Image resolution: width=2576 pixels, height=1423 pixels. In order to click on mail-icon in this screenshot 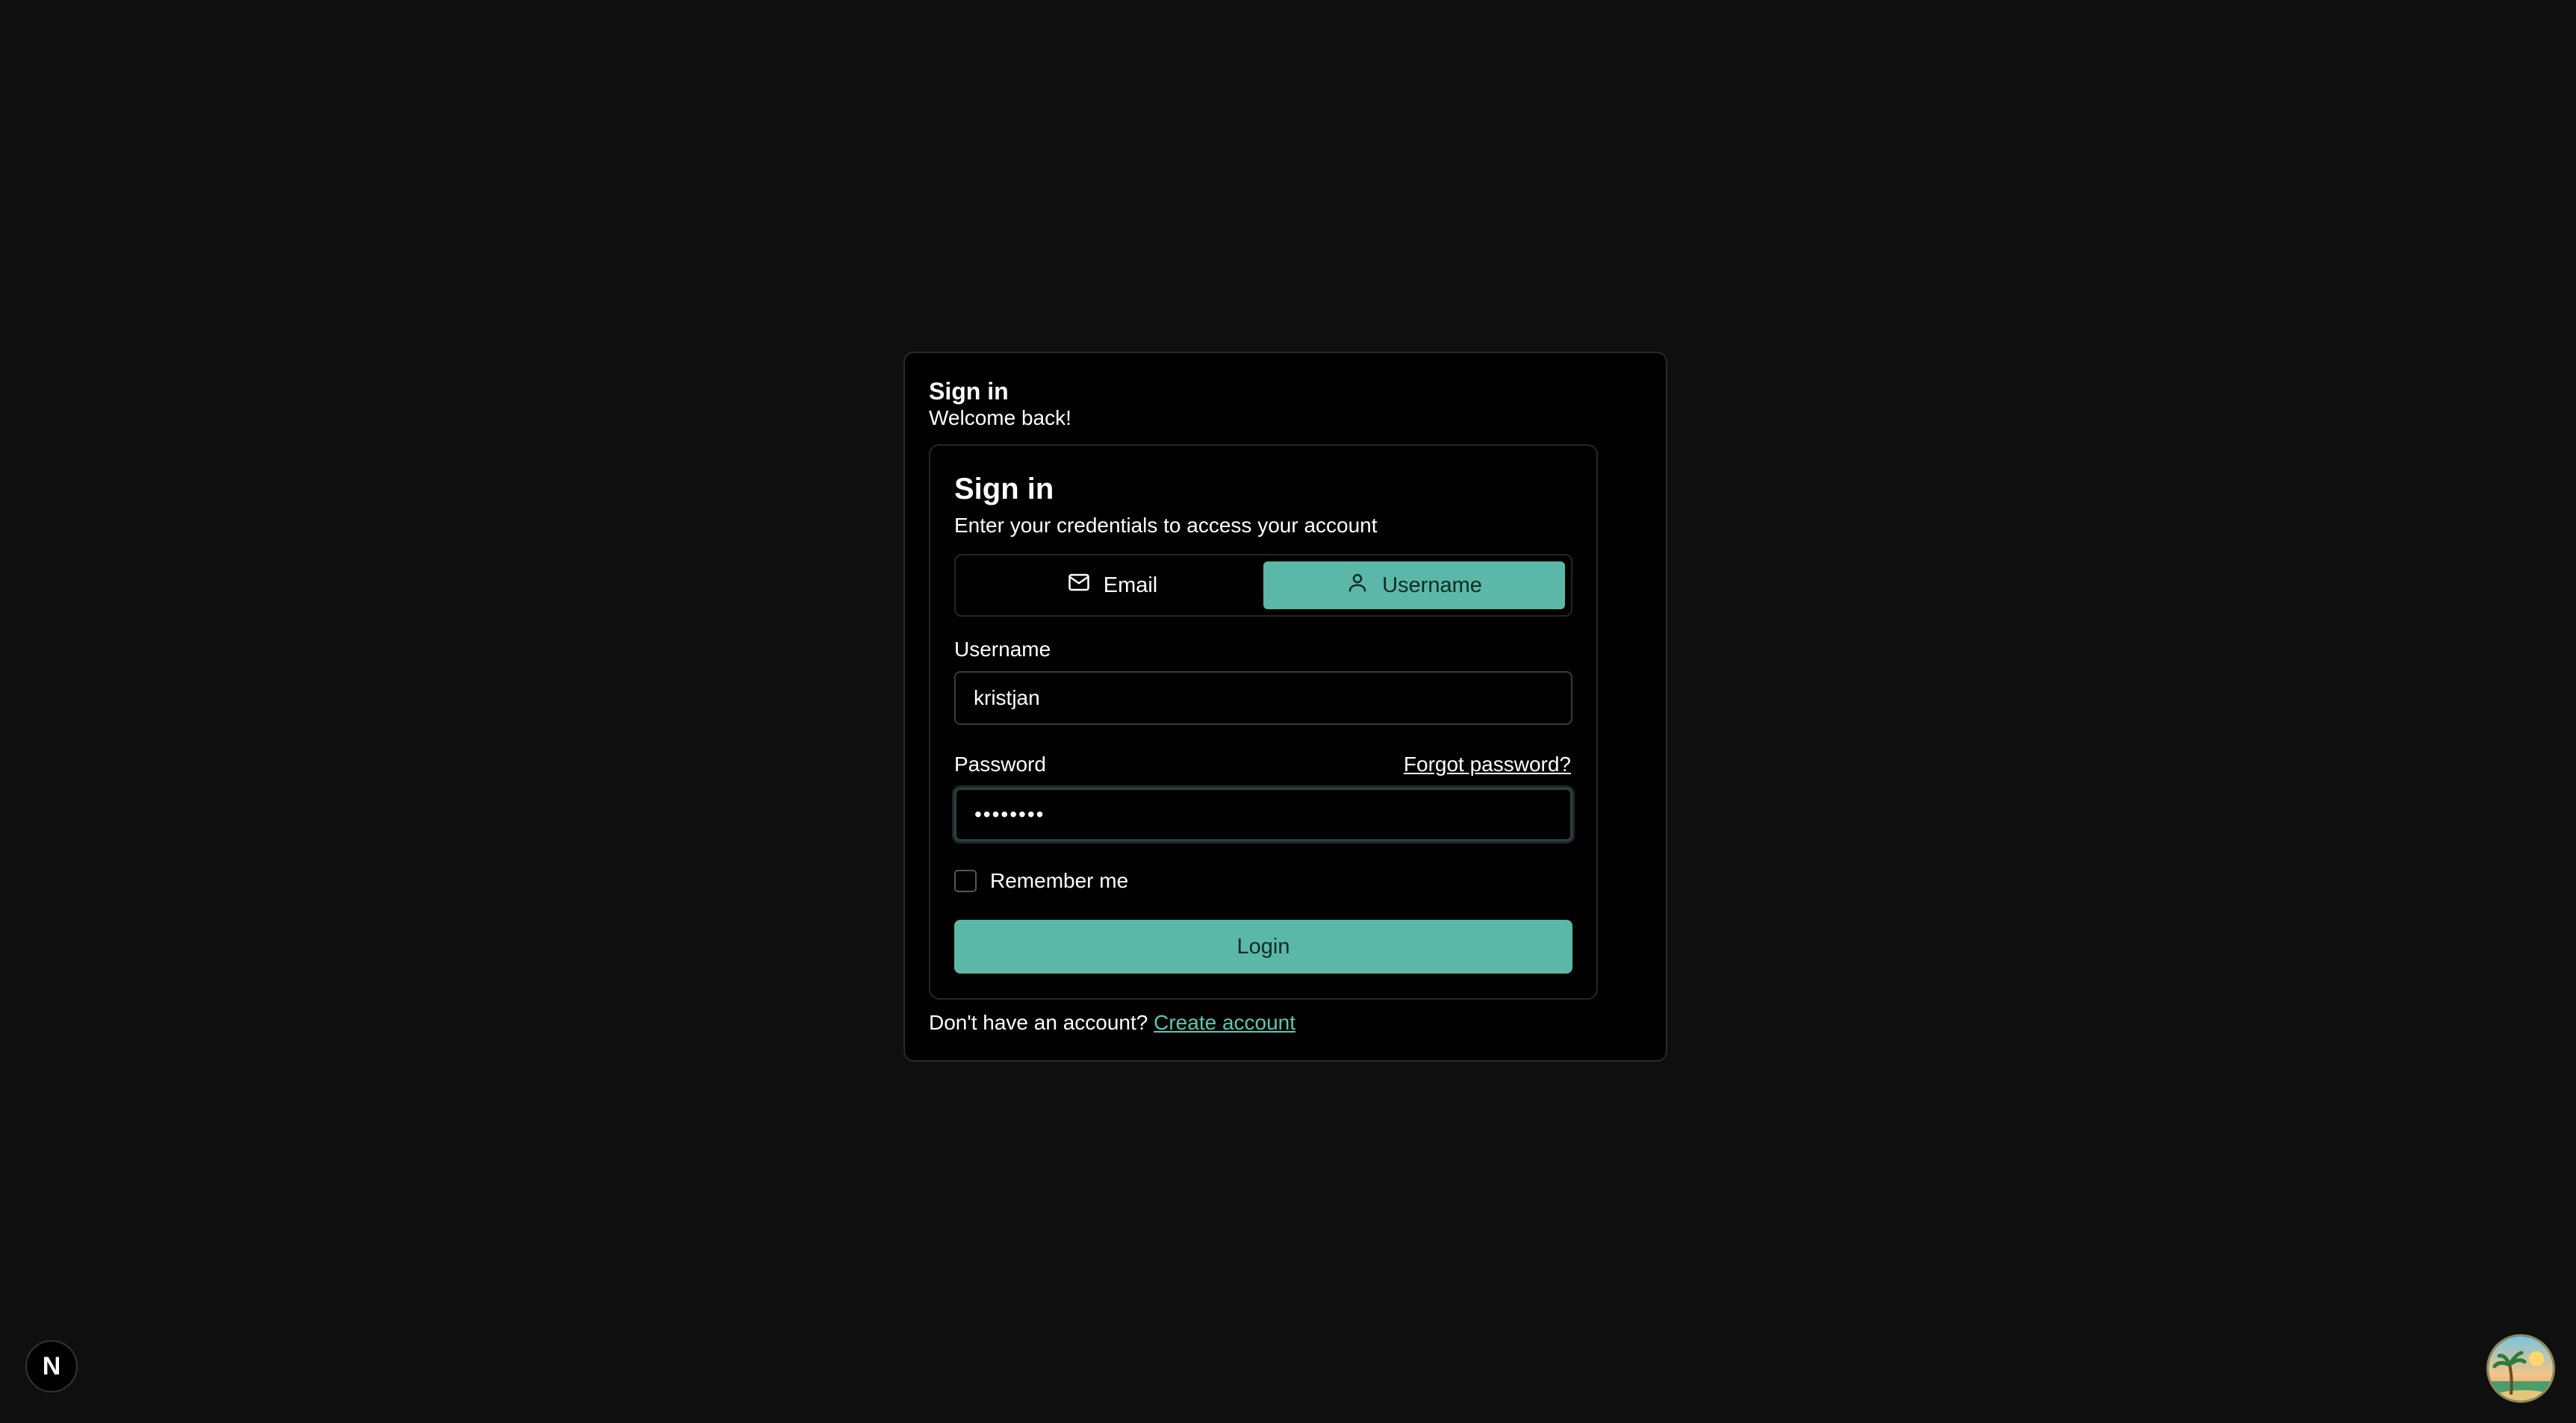, I will do `click(1079, 585)`.